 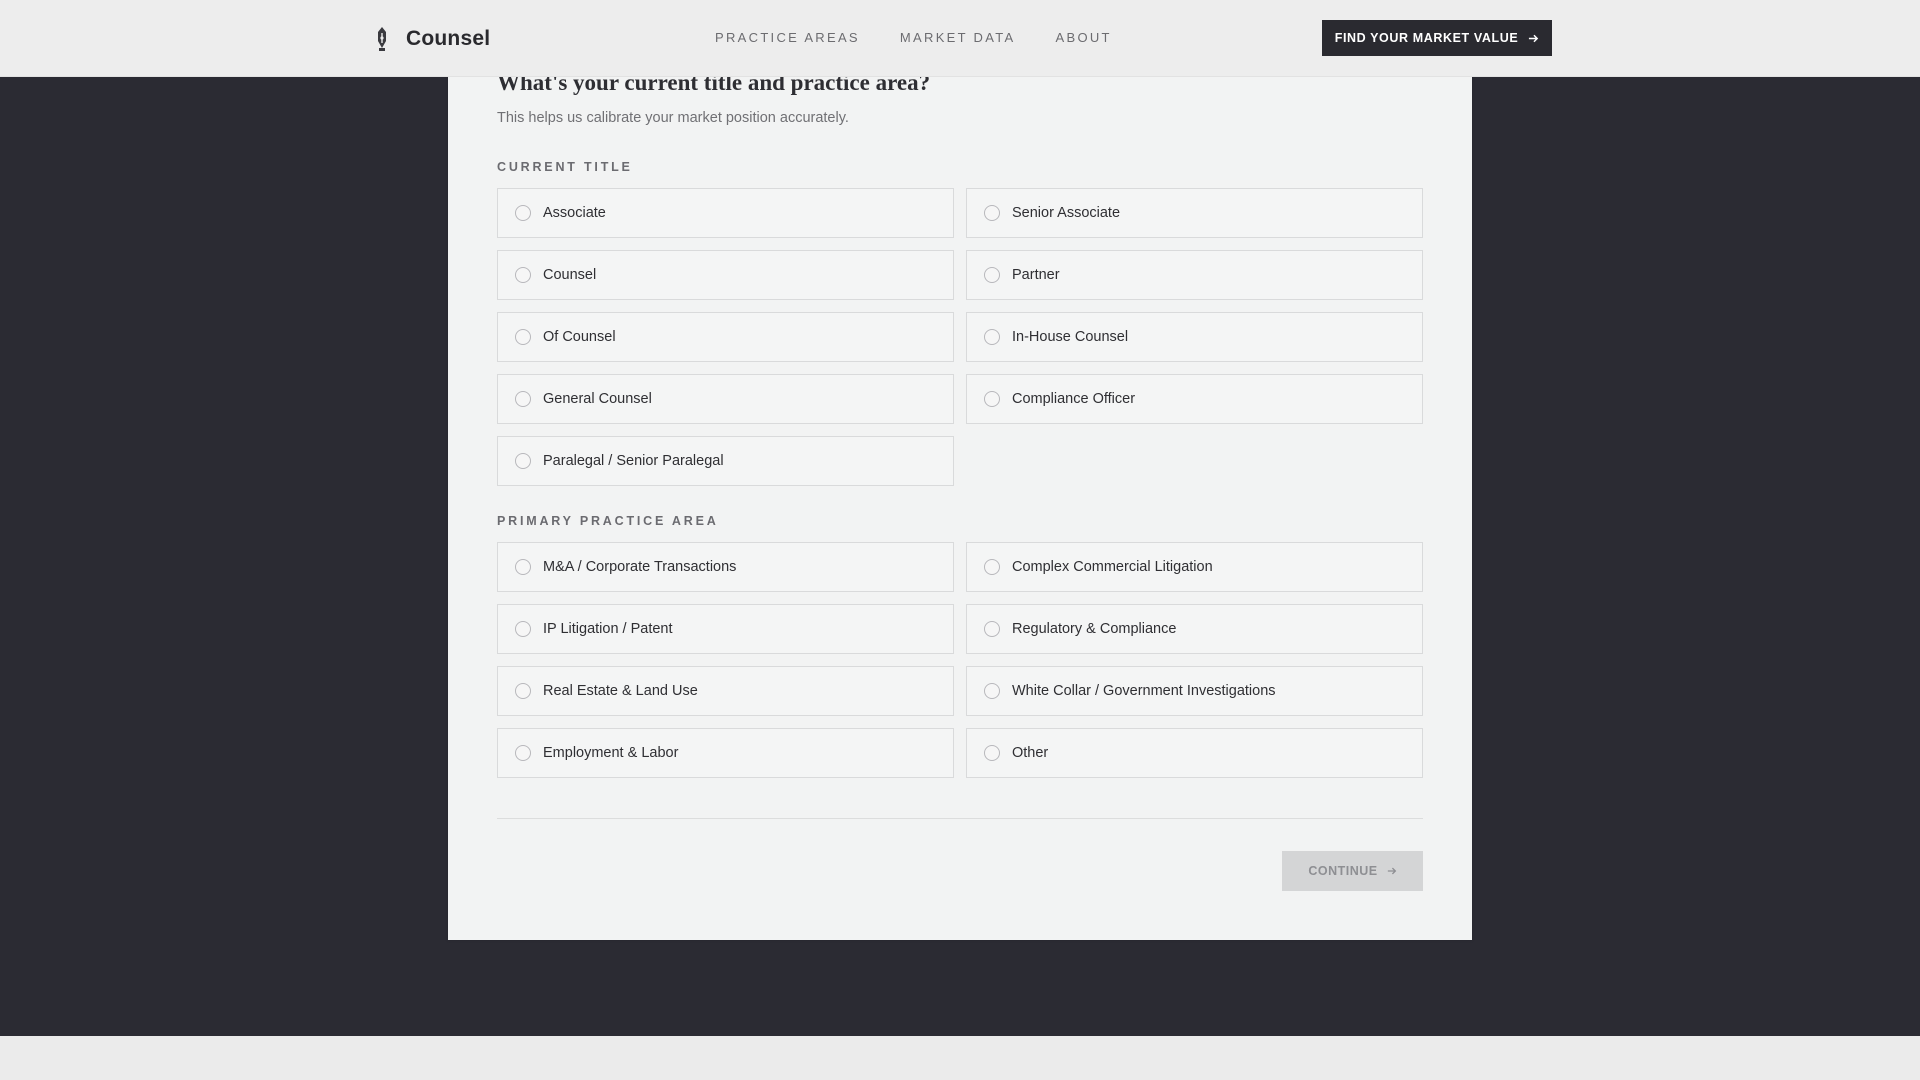 What do you see at coordinates (1036, 275) in the screenshot?
I see `title-option-label: Partner` at bounding box center [1036, 275].